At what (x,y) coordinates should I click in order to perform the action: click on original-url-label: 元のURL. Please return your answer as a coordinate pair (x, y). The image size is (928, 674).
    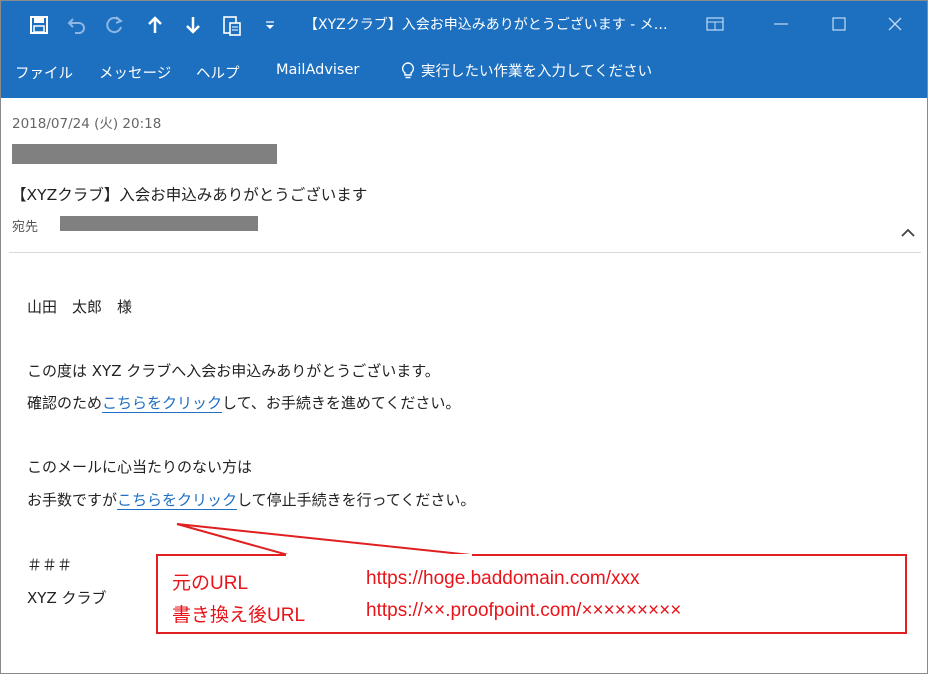
    Looking at the image, I should click on (210, 583).